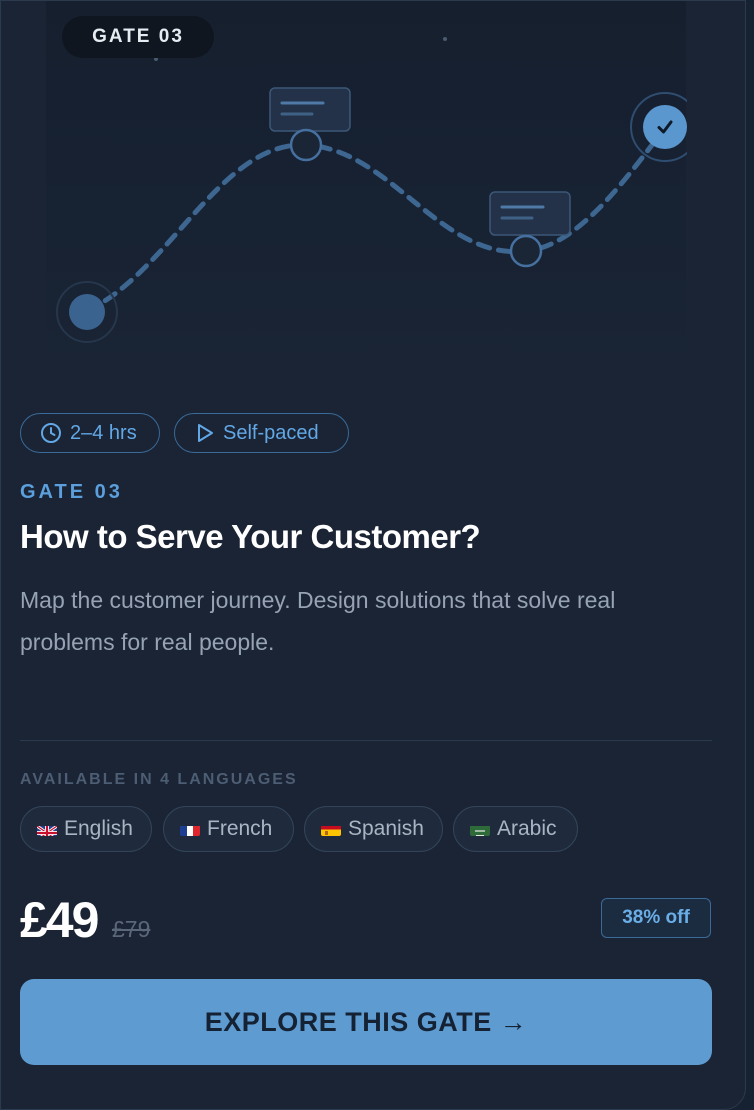 Image resolution: width=754 pixels, height=1110 pixels. I want to click on pace-chip: Self-paced, so click(261, 433).